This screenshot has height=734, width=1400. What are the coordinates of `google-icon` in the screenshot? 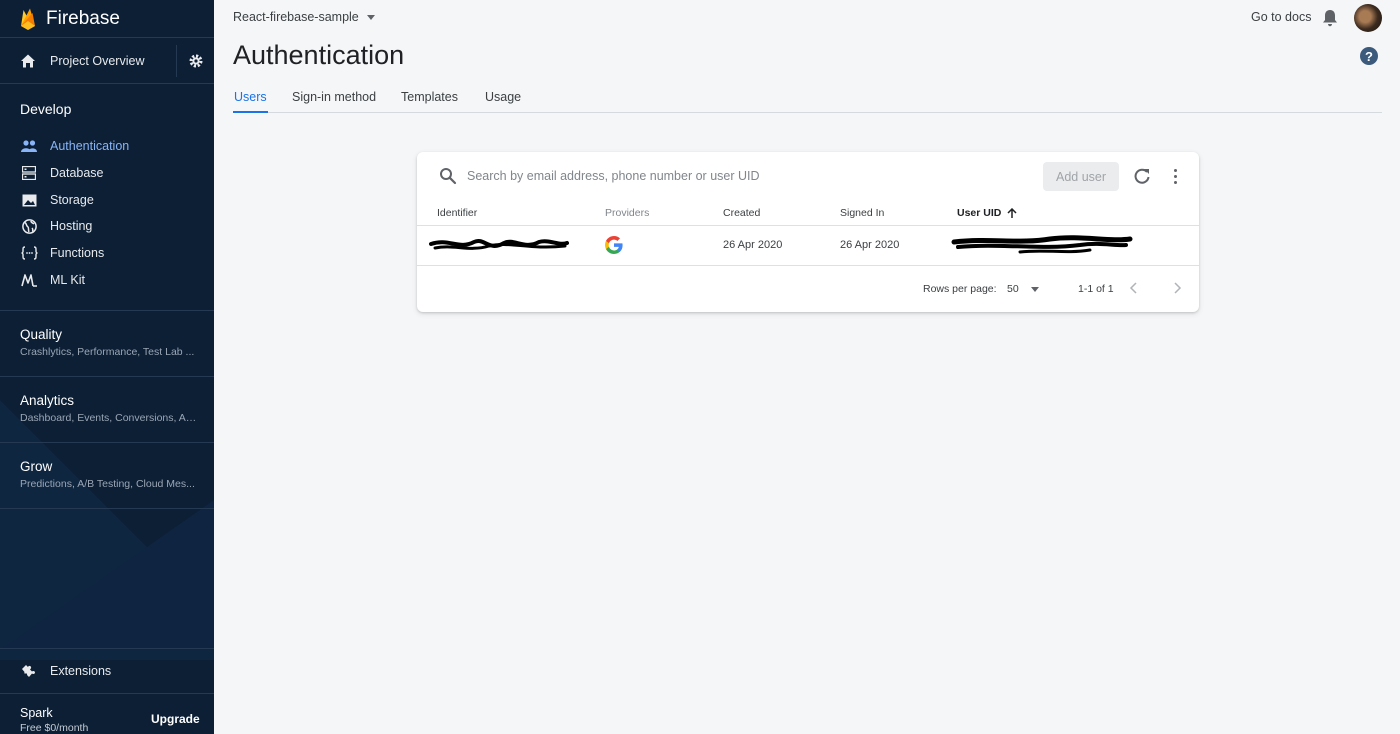 It's located at (614, 245).